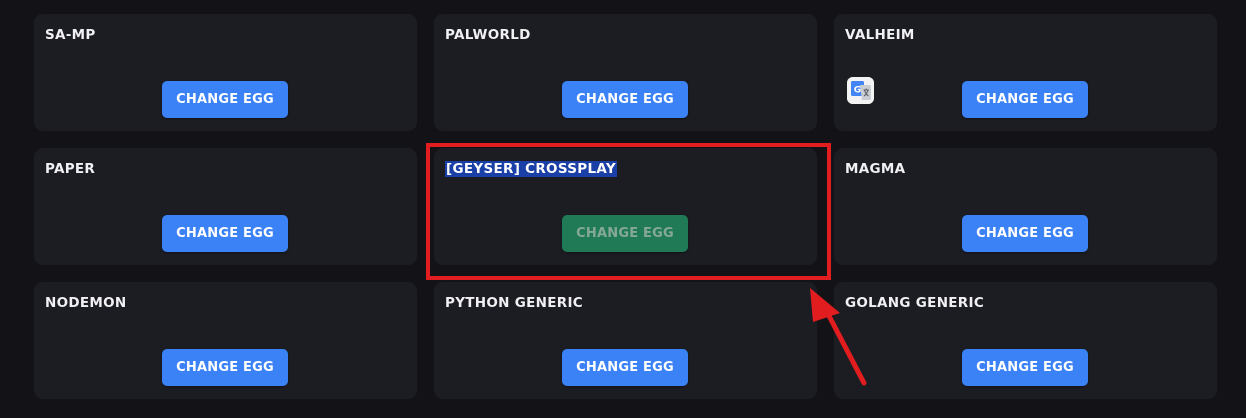 The height and width of the screenshot is (418, 1246). I want to click on egg-card-title: PYTHON GENERIC, so click(514, 303).